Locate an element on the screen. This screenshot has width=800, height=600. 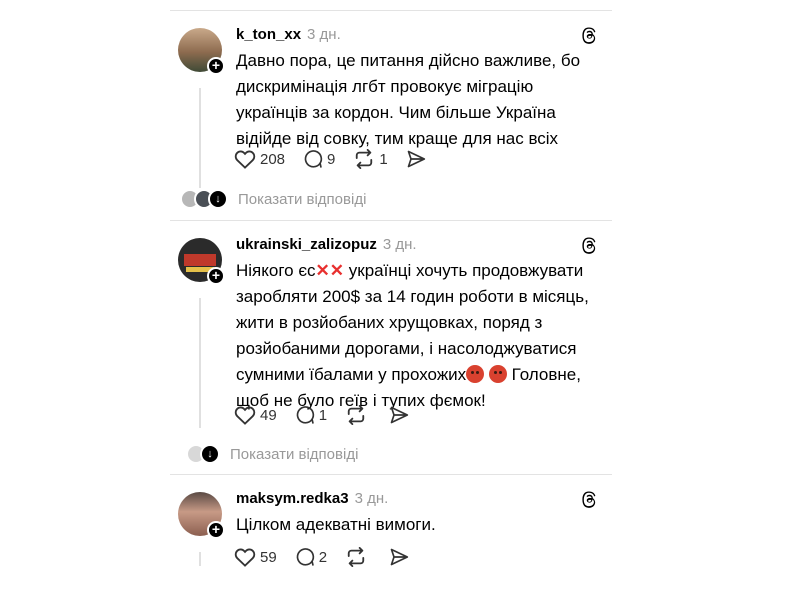
like-count: 59 is located at coordinates (268, 557).